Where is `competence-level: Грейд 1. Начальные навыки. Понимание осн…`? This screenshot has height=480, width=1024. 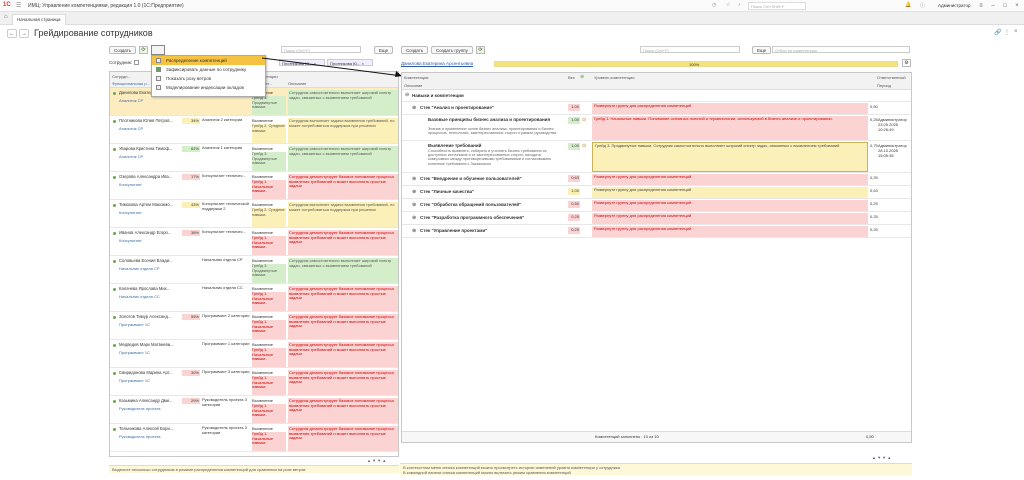
competence-level: Грейд 1. Начальные навыки. Понимание осн… is located at coordinates (730, 128).